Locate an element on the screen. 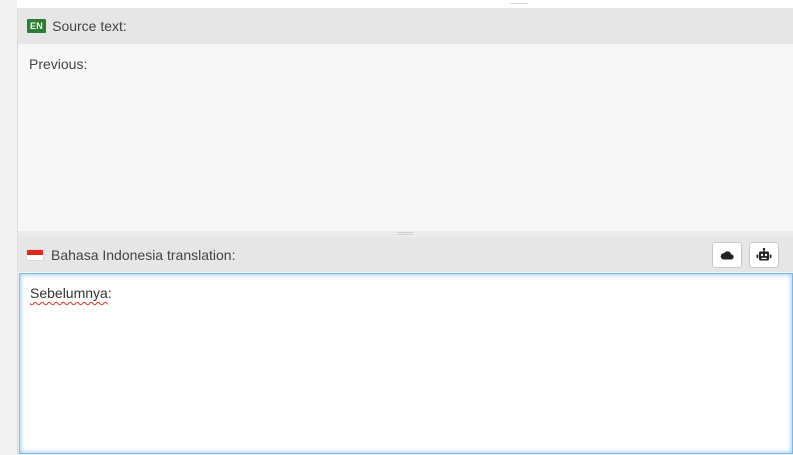  source-text-content: Previous: is located at coordinates (58, 64).